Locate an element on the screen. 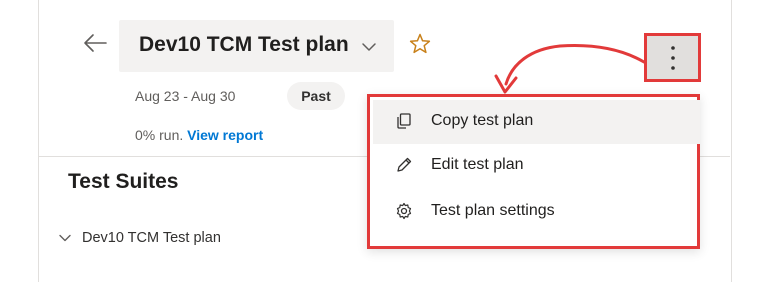  menu-item-label: Edit test plan is located at coordinates (477, 164).